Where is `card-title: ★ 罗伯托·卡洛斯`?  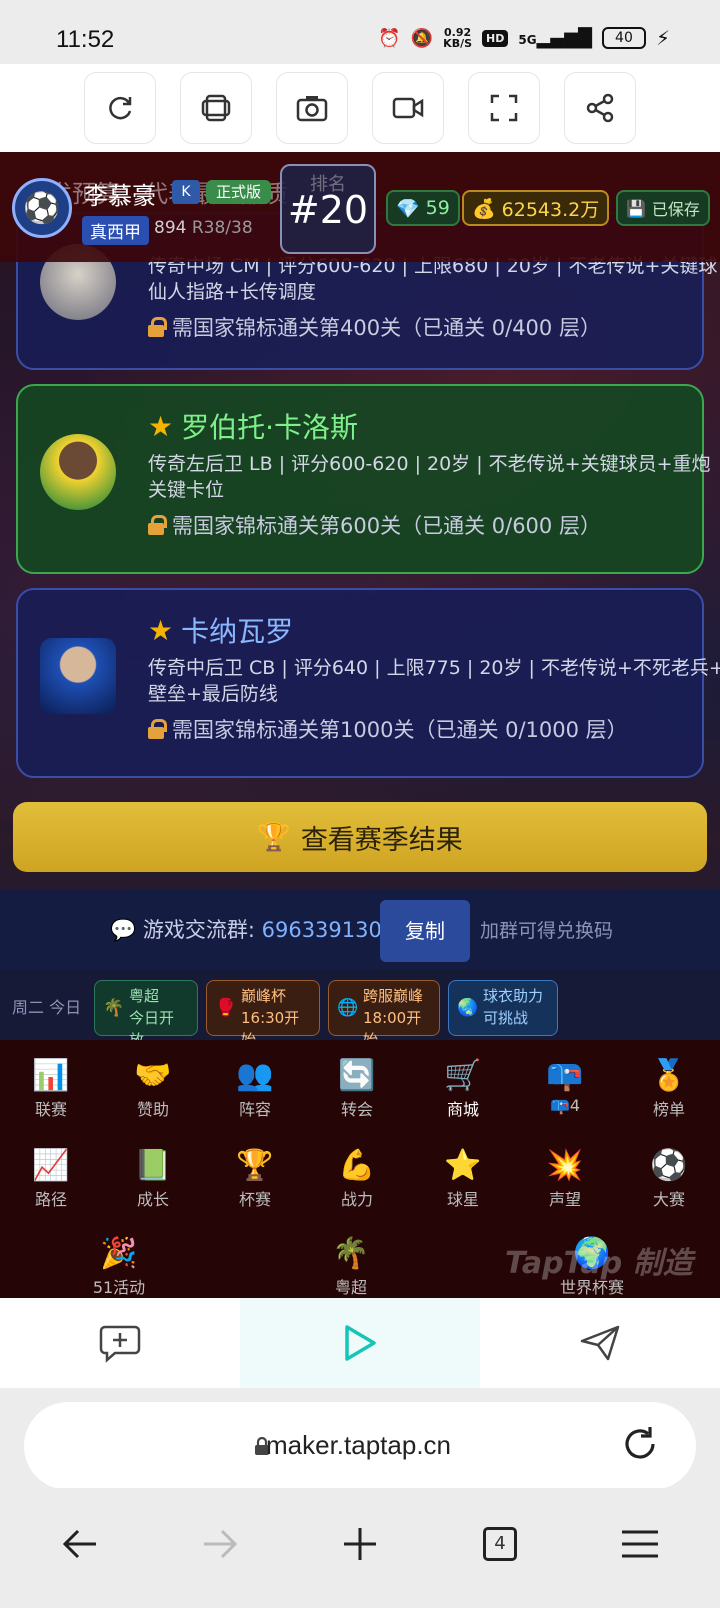 card-title: ★ 罗伯托·卡洛斯 is located at coordinates (253, 427).